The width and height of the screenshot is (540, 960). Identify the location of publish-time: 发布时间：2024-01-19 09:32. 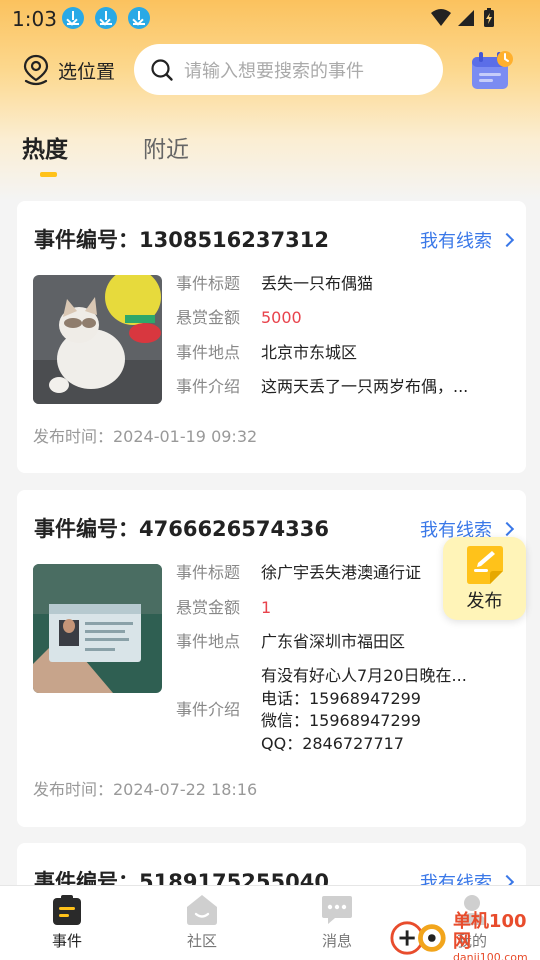
(145, 436).